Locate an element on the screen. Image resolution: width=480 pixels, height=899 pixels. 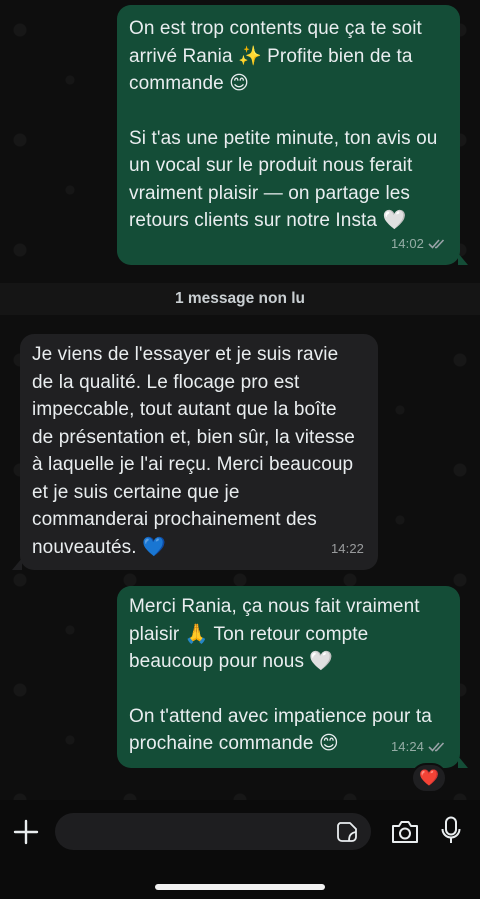
plus-icon is located at coordinates (26, 832).